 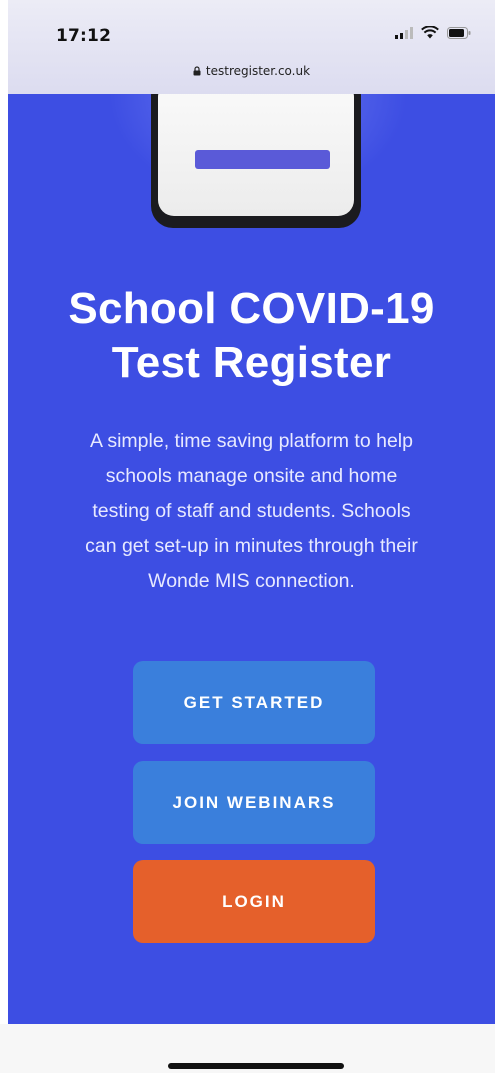 I want to click on get-started-button: GET STARTED, so click(x=254, y=702).